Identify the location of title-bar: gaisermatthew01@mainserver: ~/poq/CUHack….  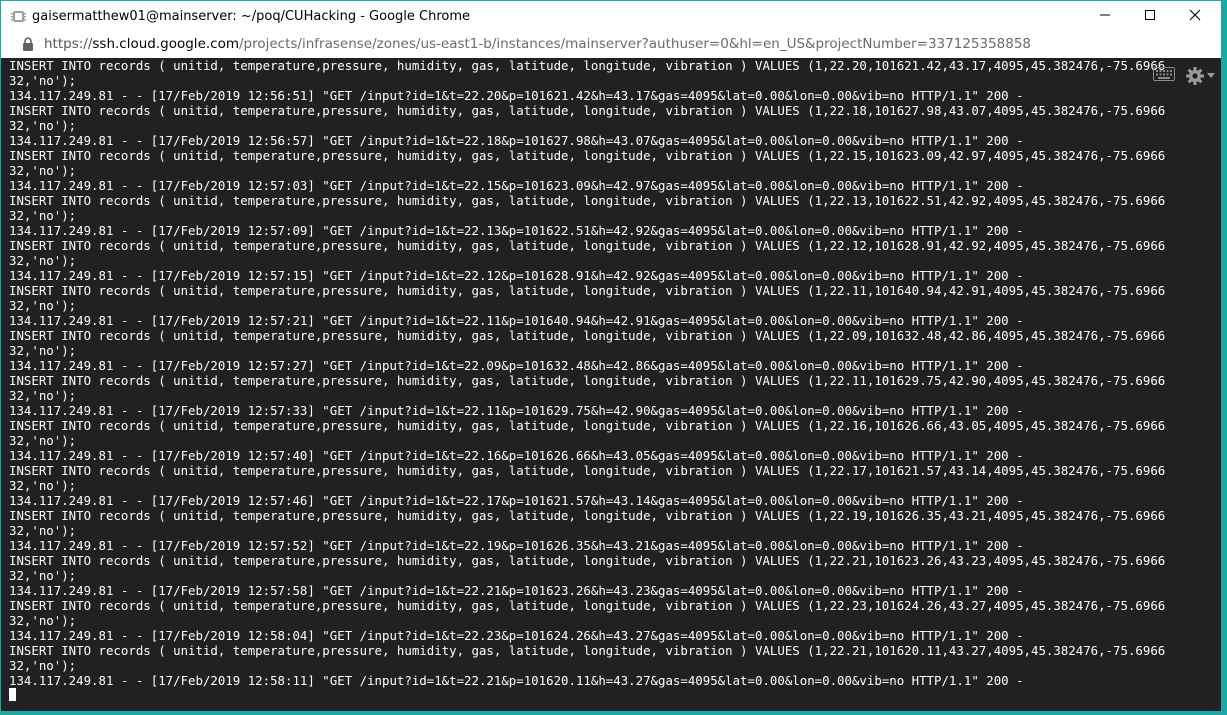
(611, 17).